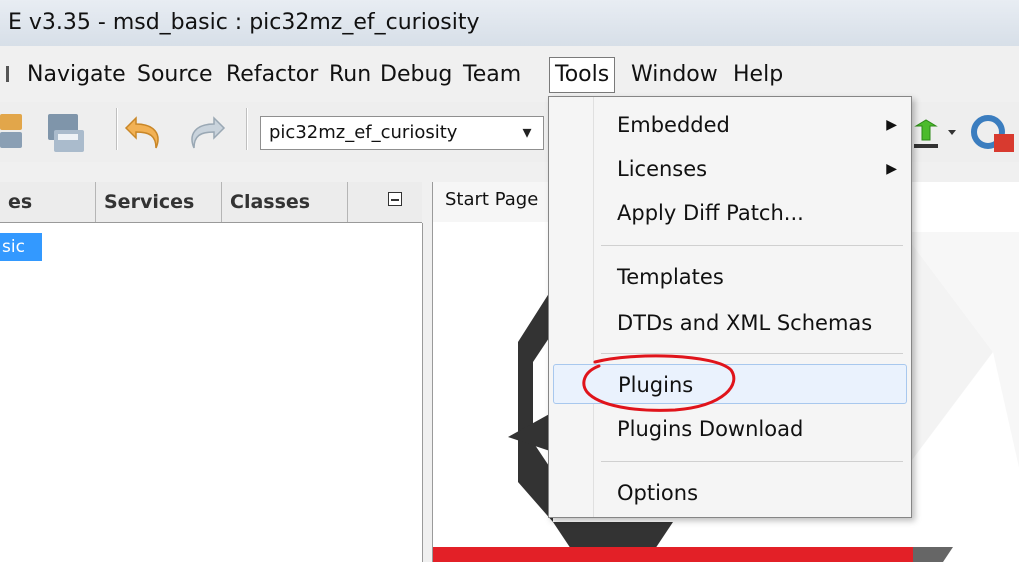 This screenshot has height=562, width=1019. What do you see at coordinates (285, 202) in the screenshot?
I see `tab-classes: Classes` at bounding box center [285, 202].